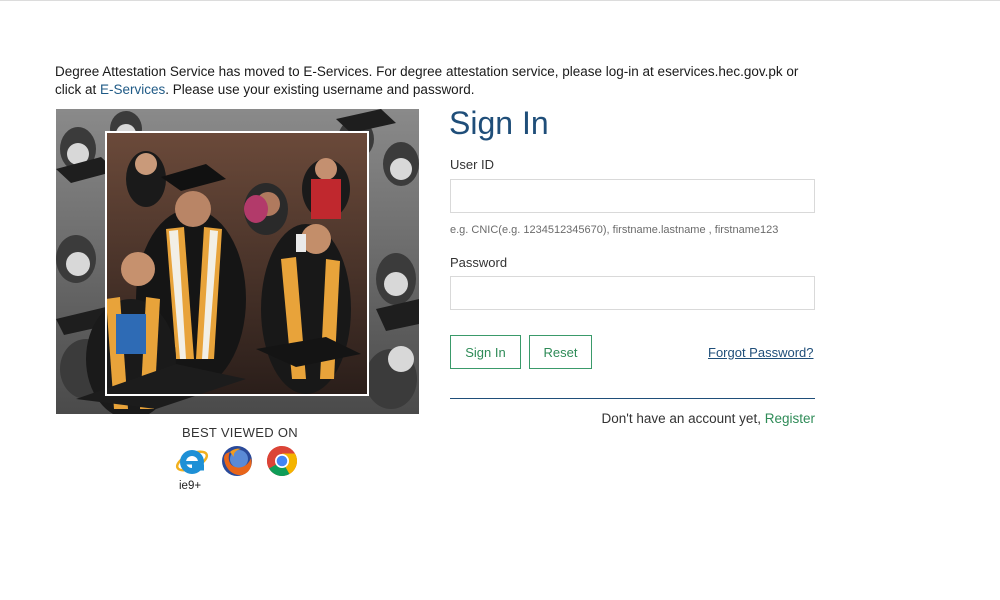 The image size is (1000, 600). What do you see at coordinates (472, 164) in the screenshot?
I see `user-id-label: User ID` at bounding box center [472, 164].